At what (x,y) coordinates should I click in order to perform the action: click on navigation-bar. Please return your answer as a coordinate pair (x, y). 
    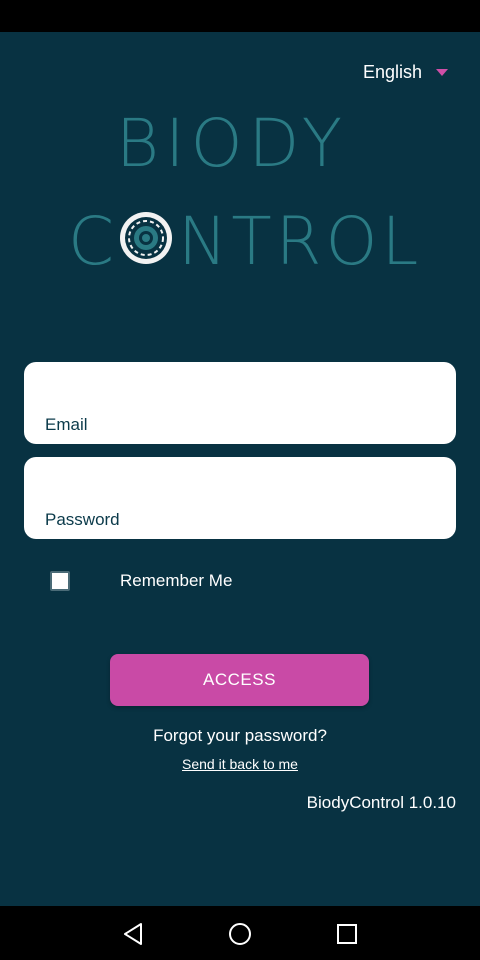
    Looking at the image, I should click on (240, 933).